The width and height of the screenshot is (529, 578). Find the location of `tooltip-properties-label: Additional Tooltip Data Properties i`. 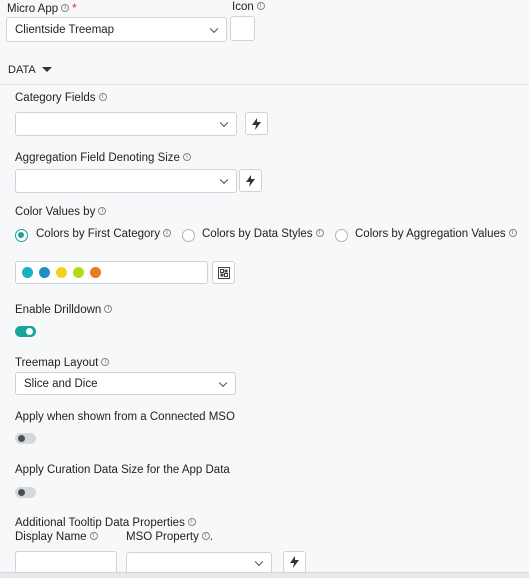

tooltip-properties-label: Additional Tooltip Data Properties i is located at coordinates (105, 523).